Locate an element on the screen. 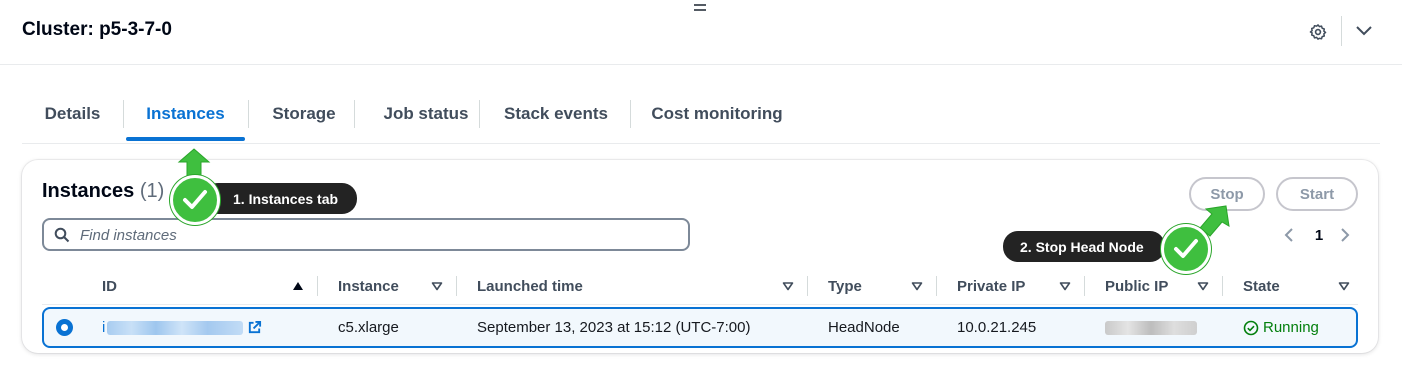 This screenshot has height=370, width=1402. status-badge: Running is located at coordinates (1281, 327).